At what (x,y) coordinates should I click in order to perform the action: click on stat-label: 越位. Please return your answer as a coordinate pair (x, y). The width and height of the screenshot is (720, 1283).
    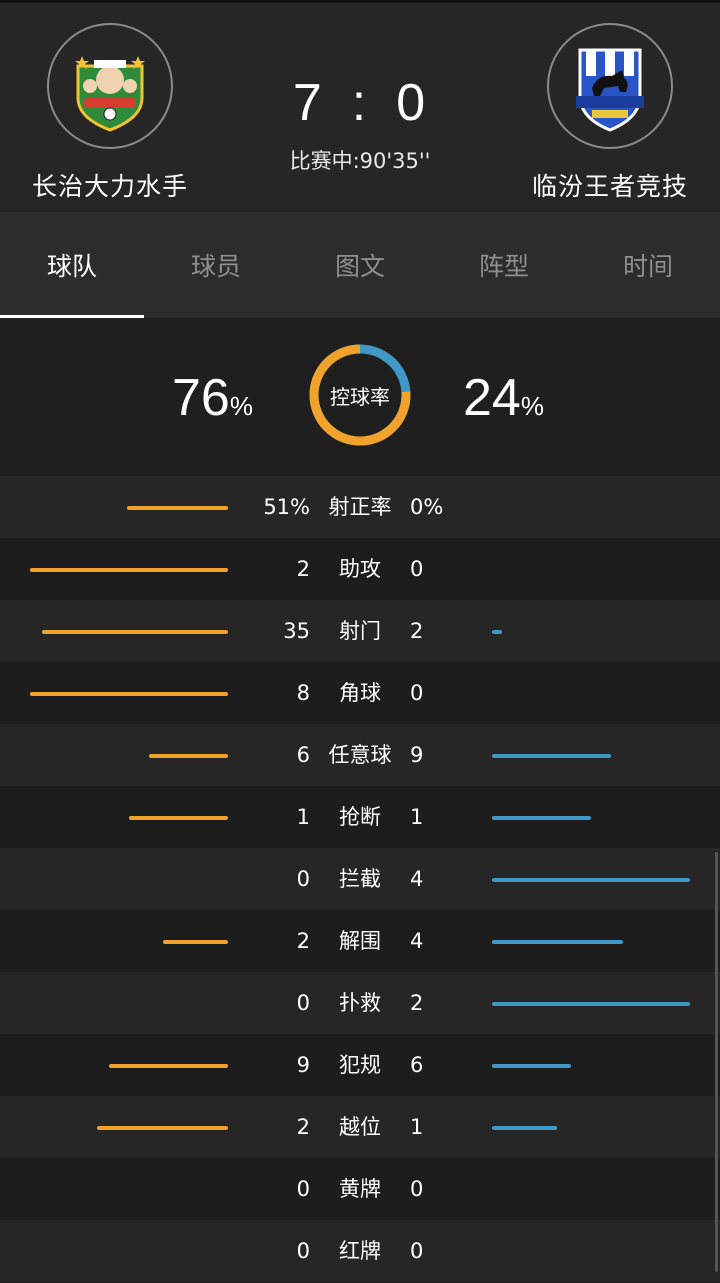
    Looking at the image, I should click on (360, 1127).